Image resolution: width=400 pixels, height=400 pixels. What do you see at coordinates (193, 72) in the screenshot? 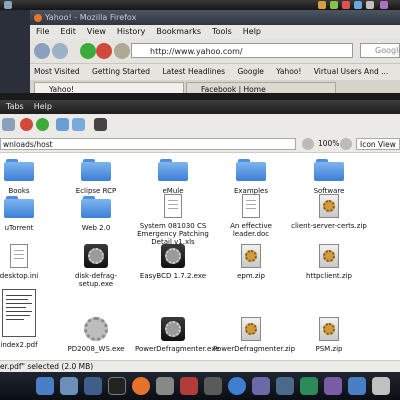
I see `bookmark-latest-headlines: Latest Headlines` at bounding box center [193, 72].